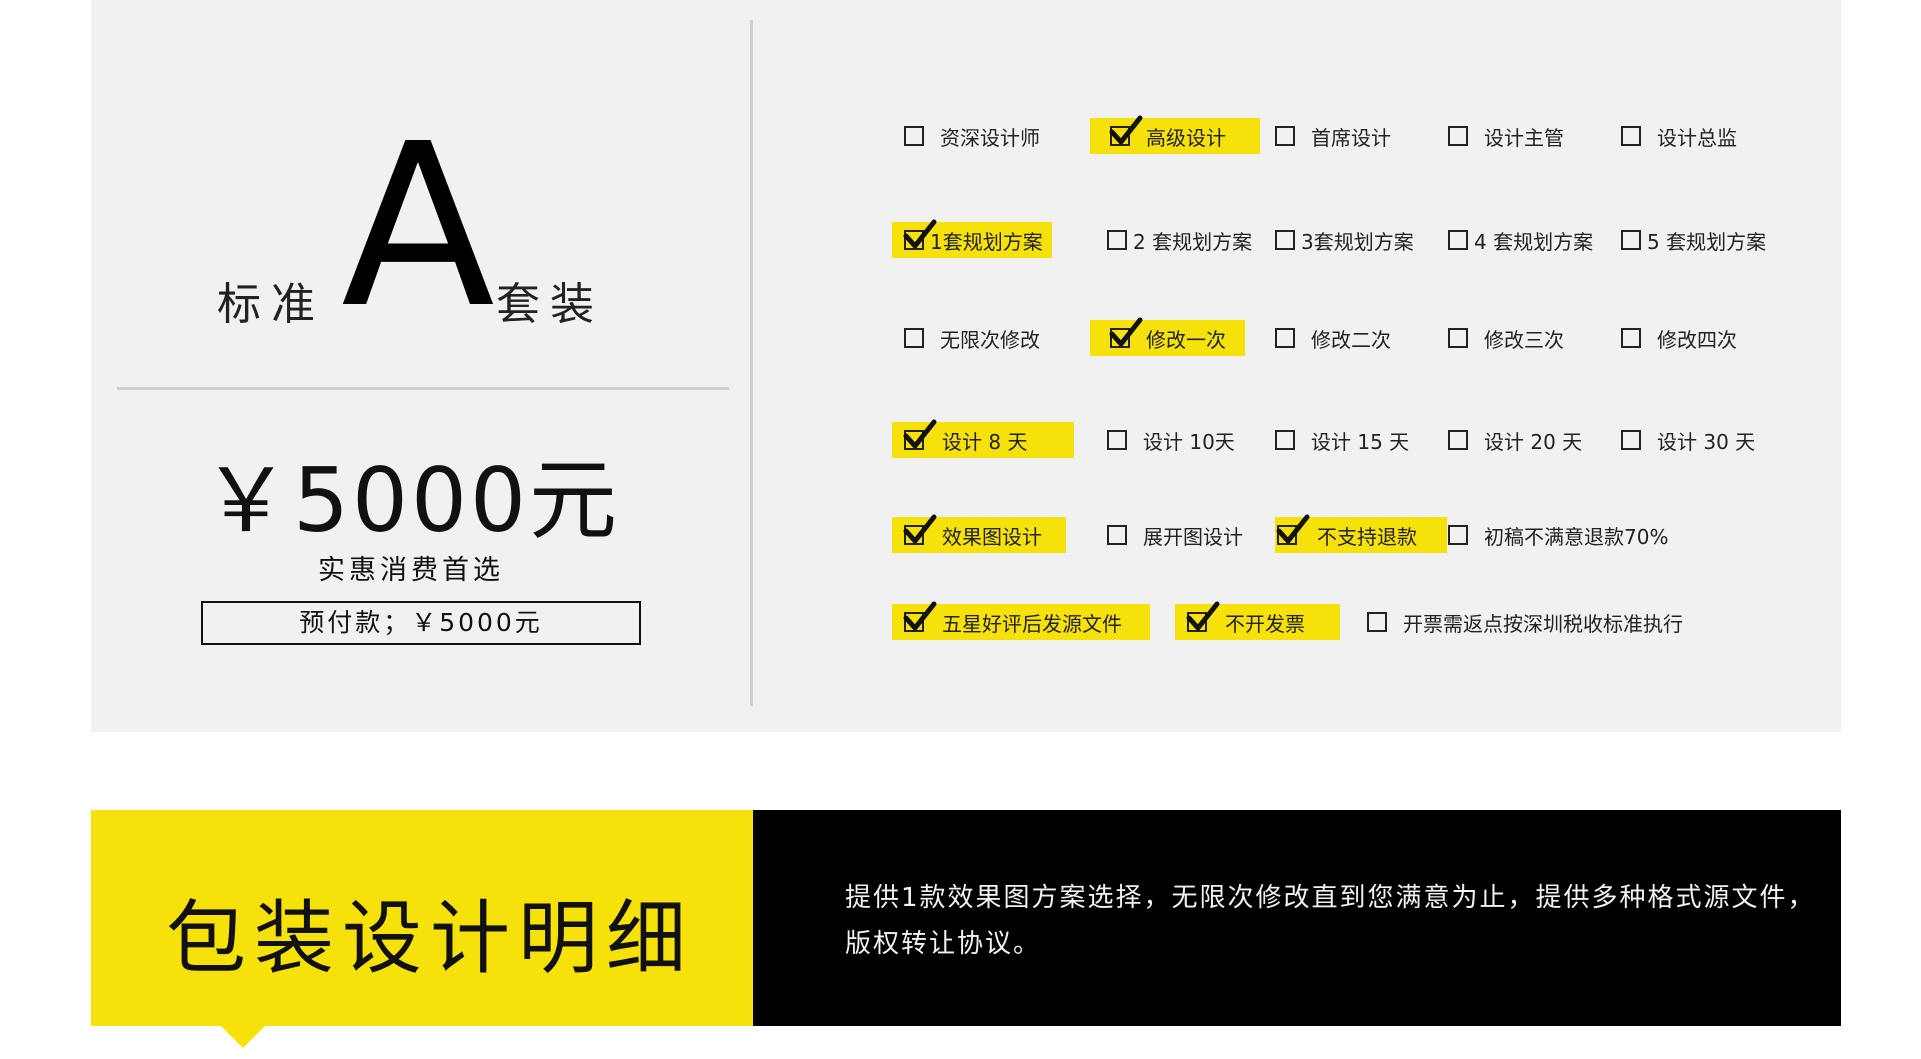  I want to click on option-label: 初稿不满意退款70%, so click(1576, 536).